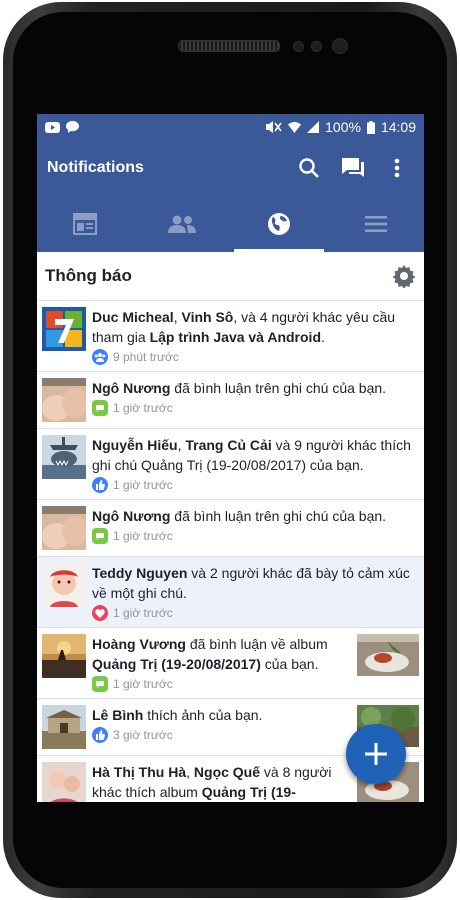  Describe the element at coordinates (370, 127) in the screenshot. I see `battery-icon` at that location.